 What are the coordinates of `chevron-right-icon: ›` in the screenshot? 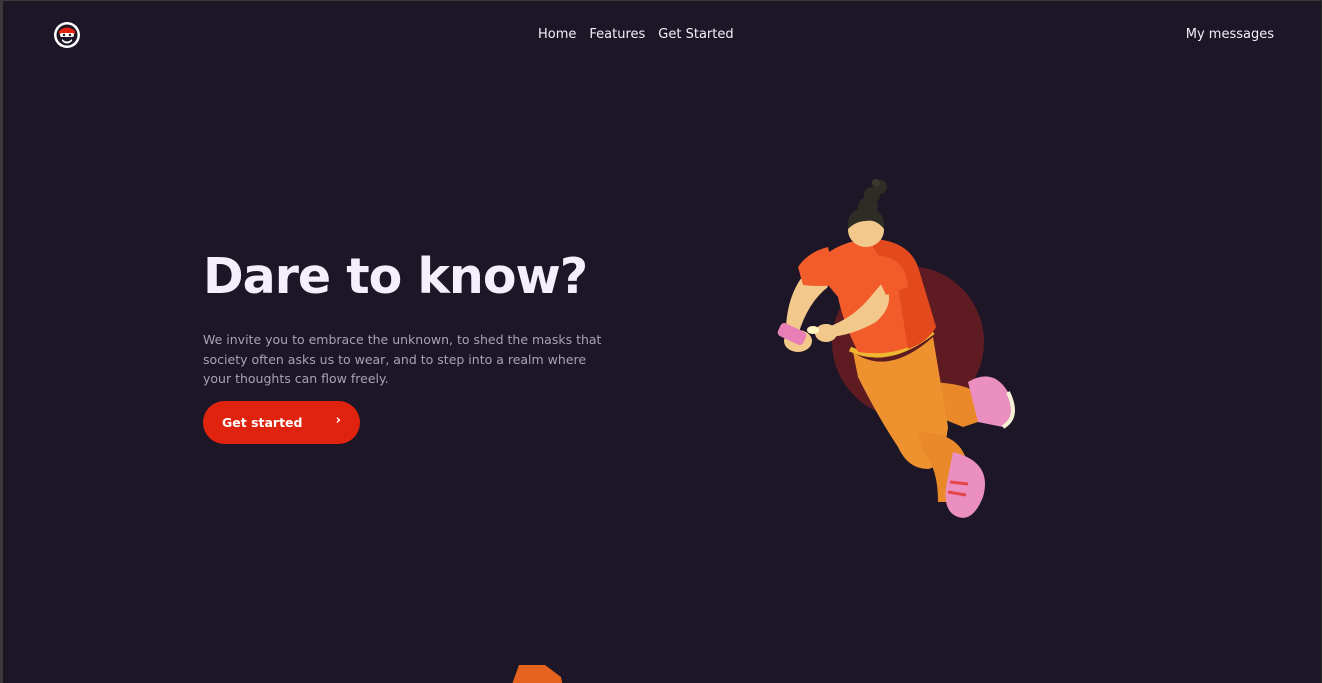 It's located at (338, 420).